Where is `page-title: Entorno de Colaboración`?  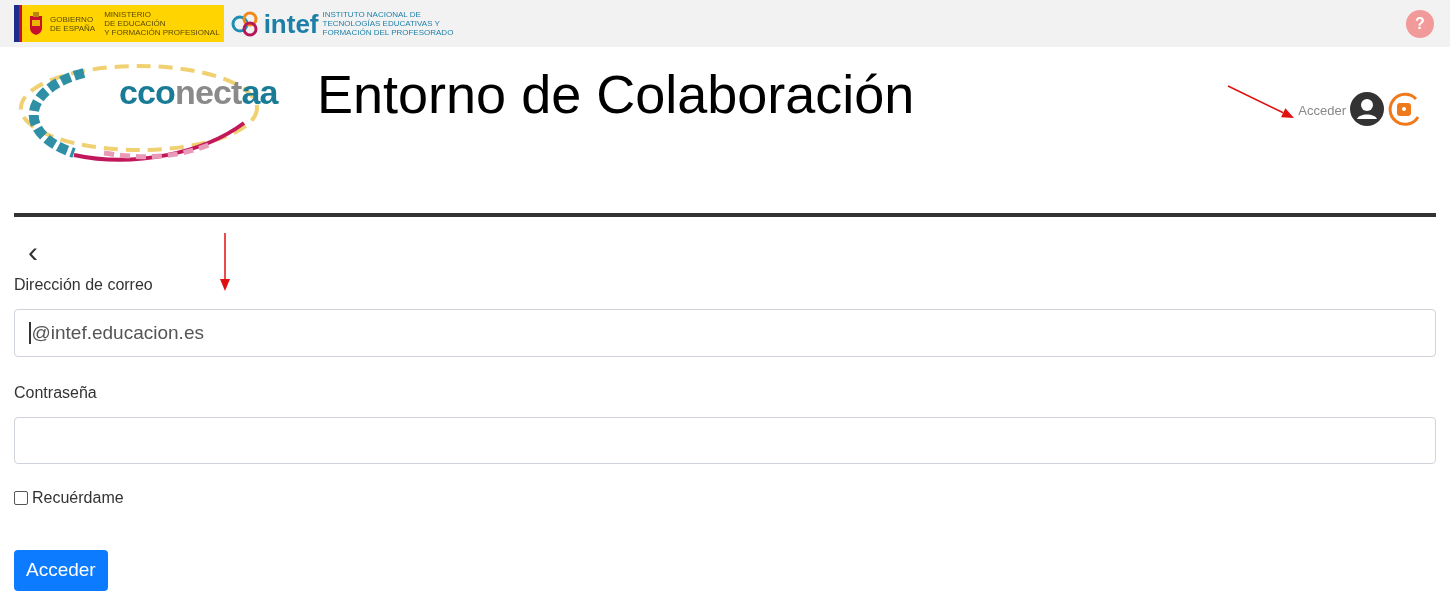 page-title: Entorno de Colaboración is located at coordinates (616, 94).